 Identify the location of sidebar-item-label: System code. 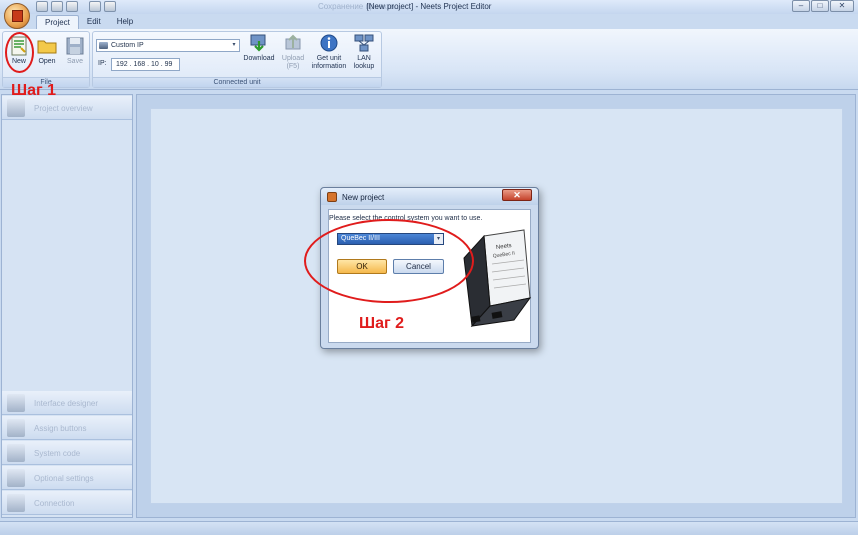
(57, 453).